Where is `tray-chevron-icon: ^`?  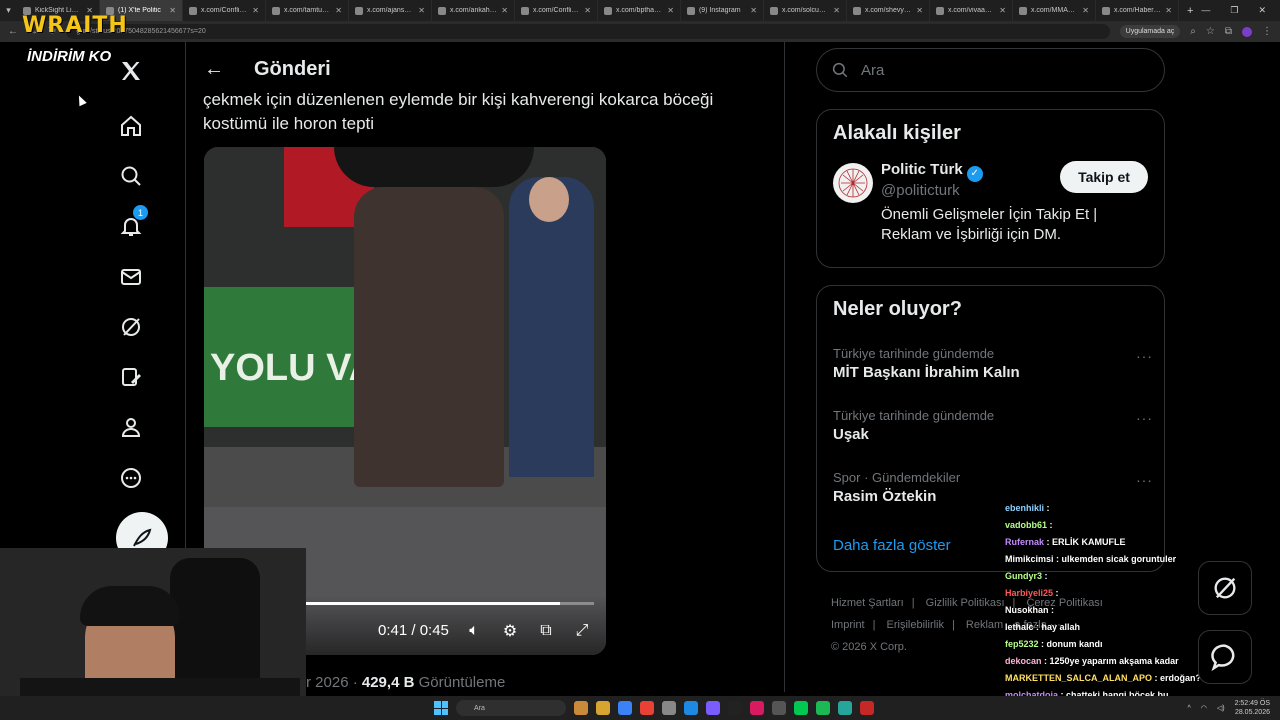 tray-chevron-icon: ^ is located at coordinates (1188, 708).